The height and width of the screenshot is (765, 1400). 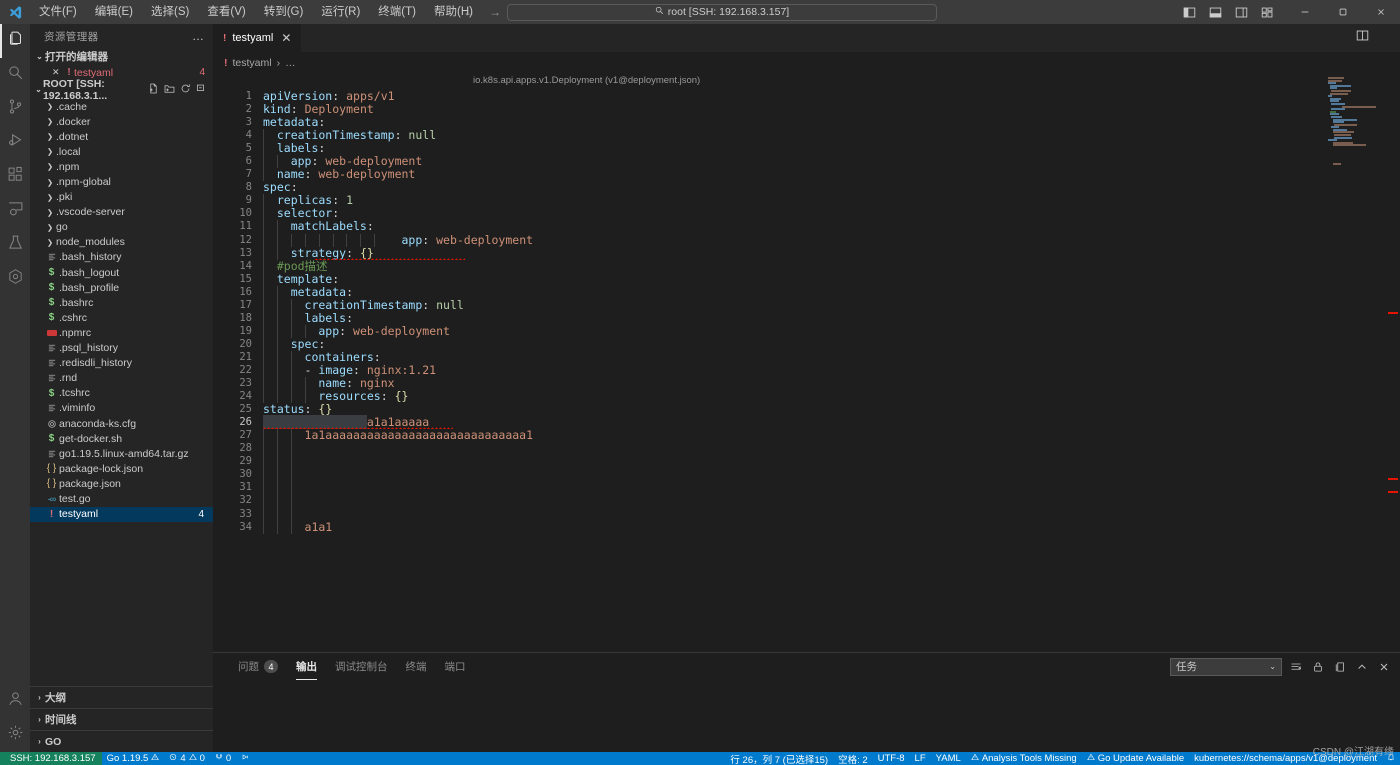 I want to click on menu-go: 转到(G), so click(x=284, y=12).